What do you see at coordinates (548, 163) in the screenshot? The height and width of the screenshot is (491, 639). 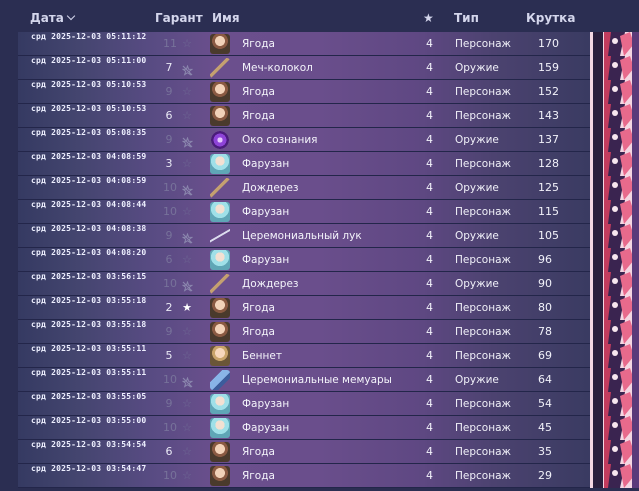 I see `row-roll-number: 128` at bounding box center [548, 163].